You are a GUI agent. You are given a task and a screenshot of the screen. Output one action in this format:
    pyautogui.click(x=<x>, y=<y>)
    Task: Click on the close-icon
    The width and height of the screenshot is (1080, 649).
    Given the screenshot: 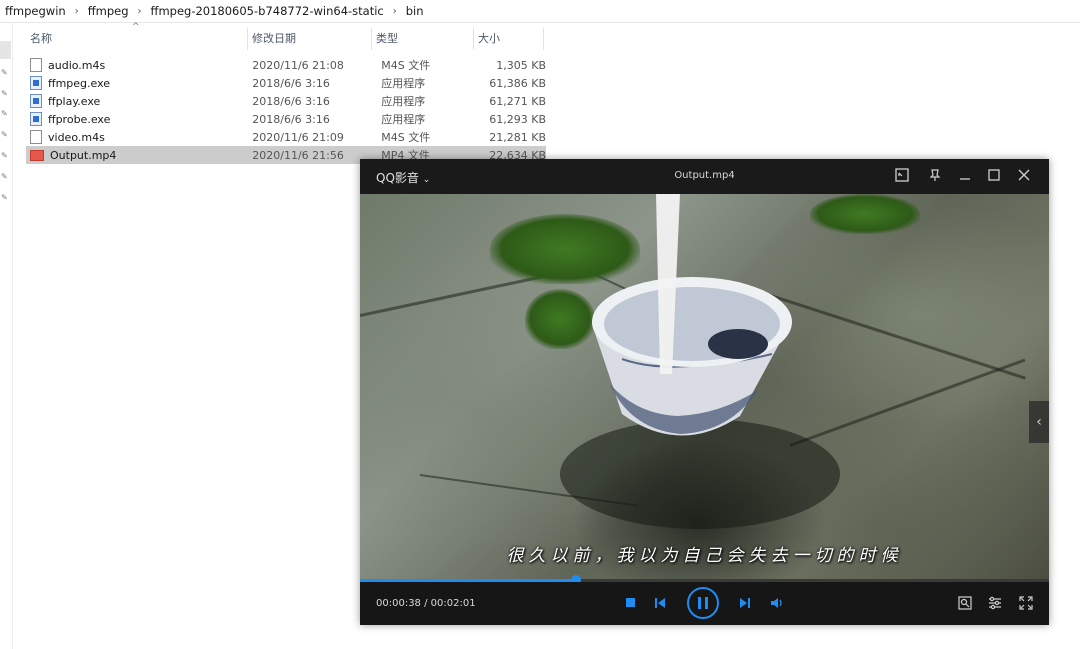 What is the action you would take?
    pyautogui.click(x=1025, y=176)
    